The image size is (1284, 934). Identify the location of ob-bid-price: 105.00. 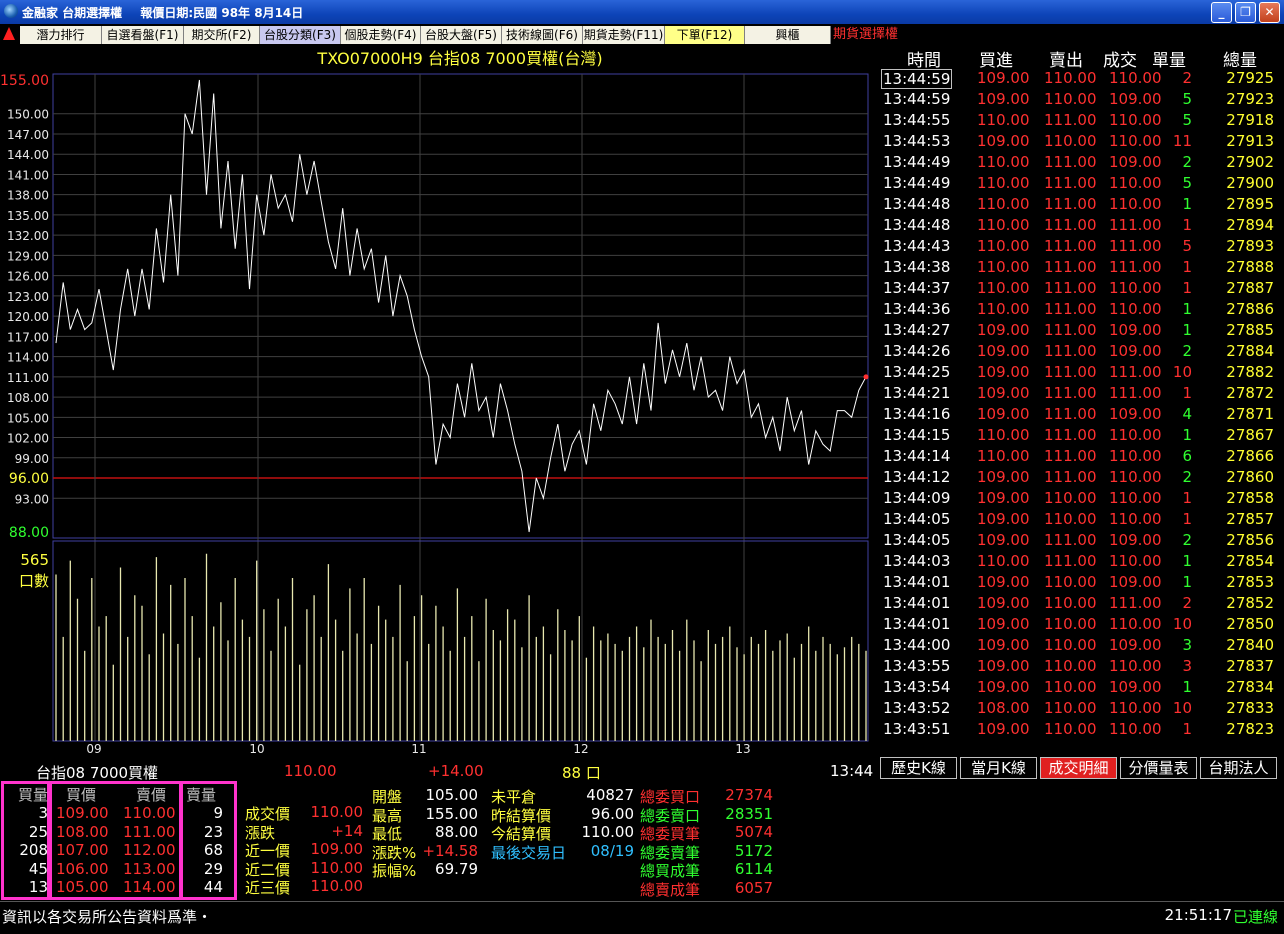
(82, 887).